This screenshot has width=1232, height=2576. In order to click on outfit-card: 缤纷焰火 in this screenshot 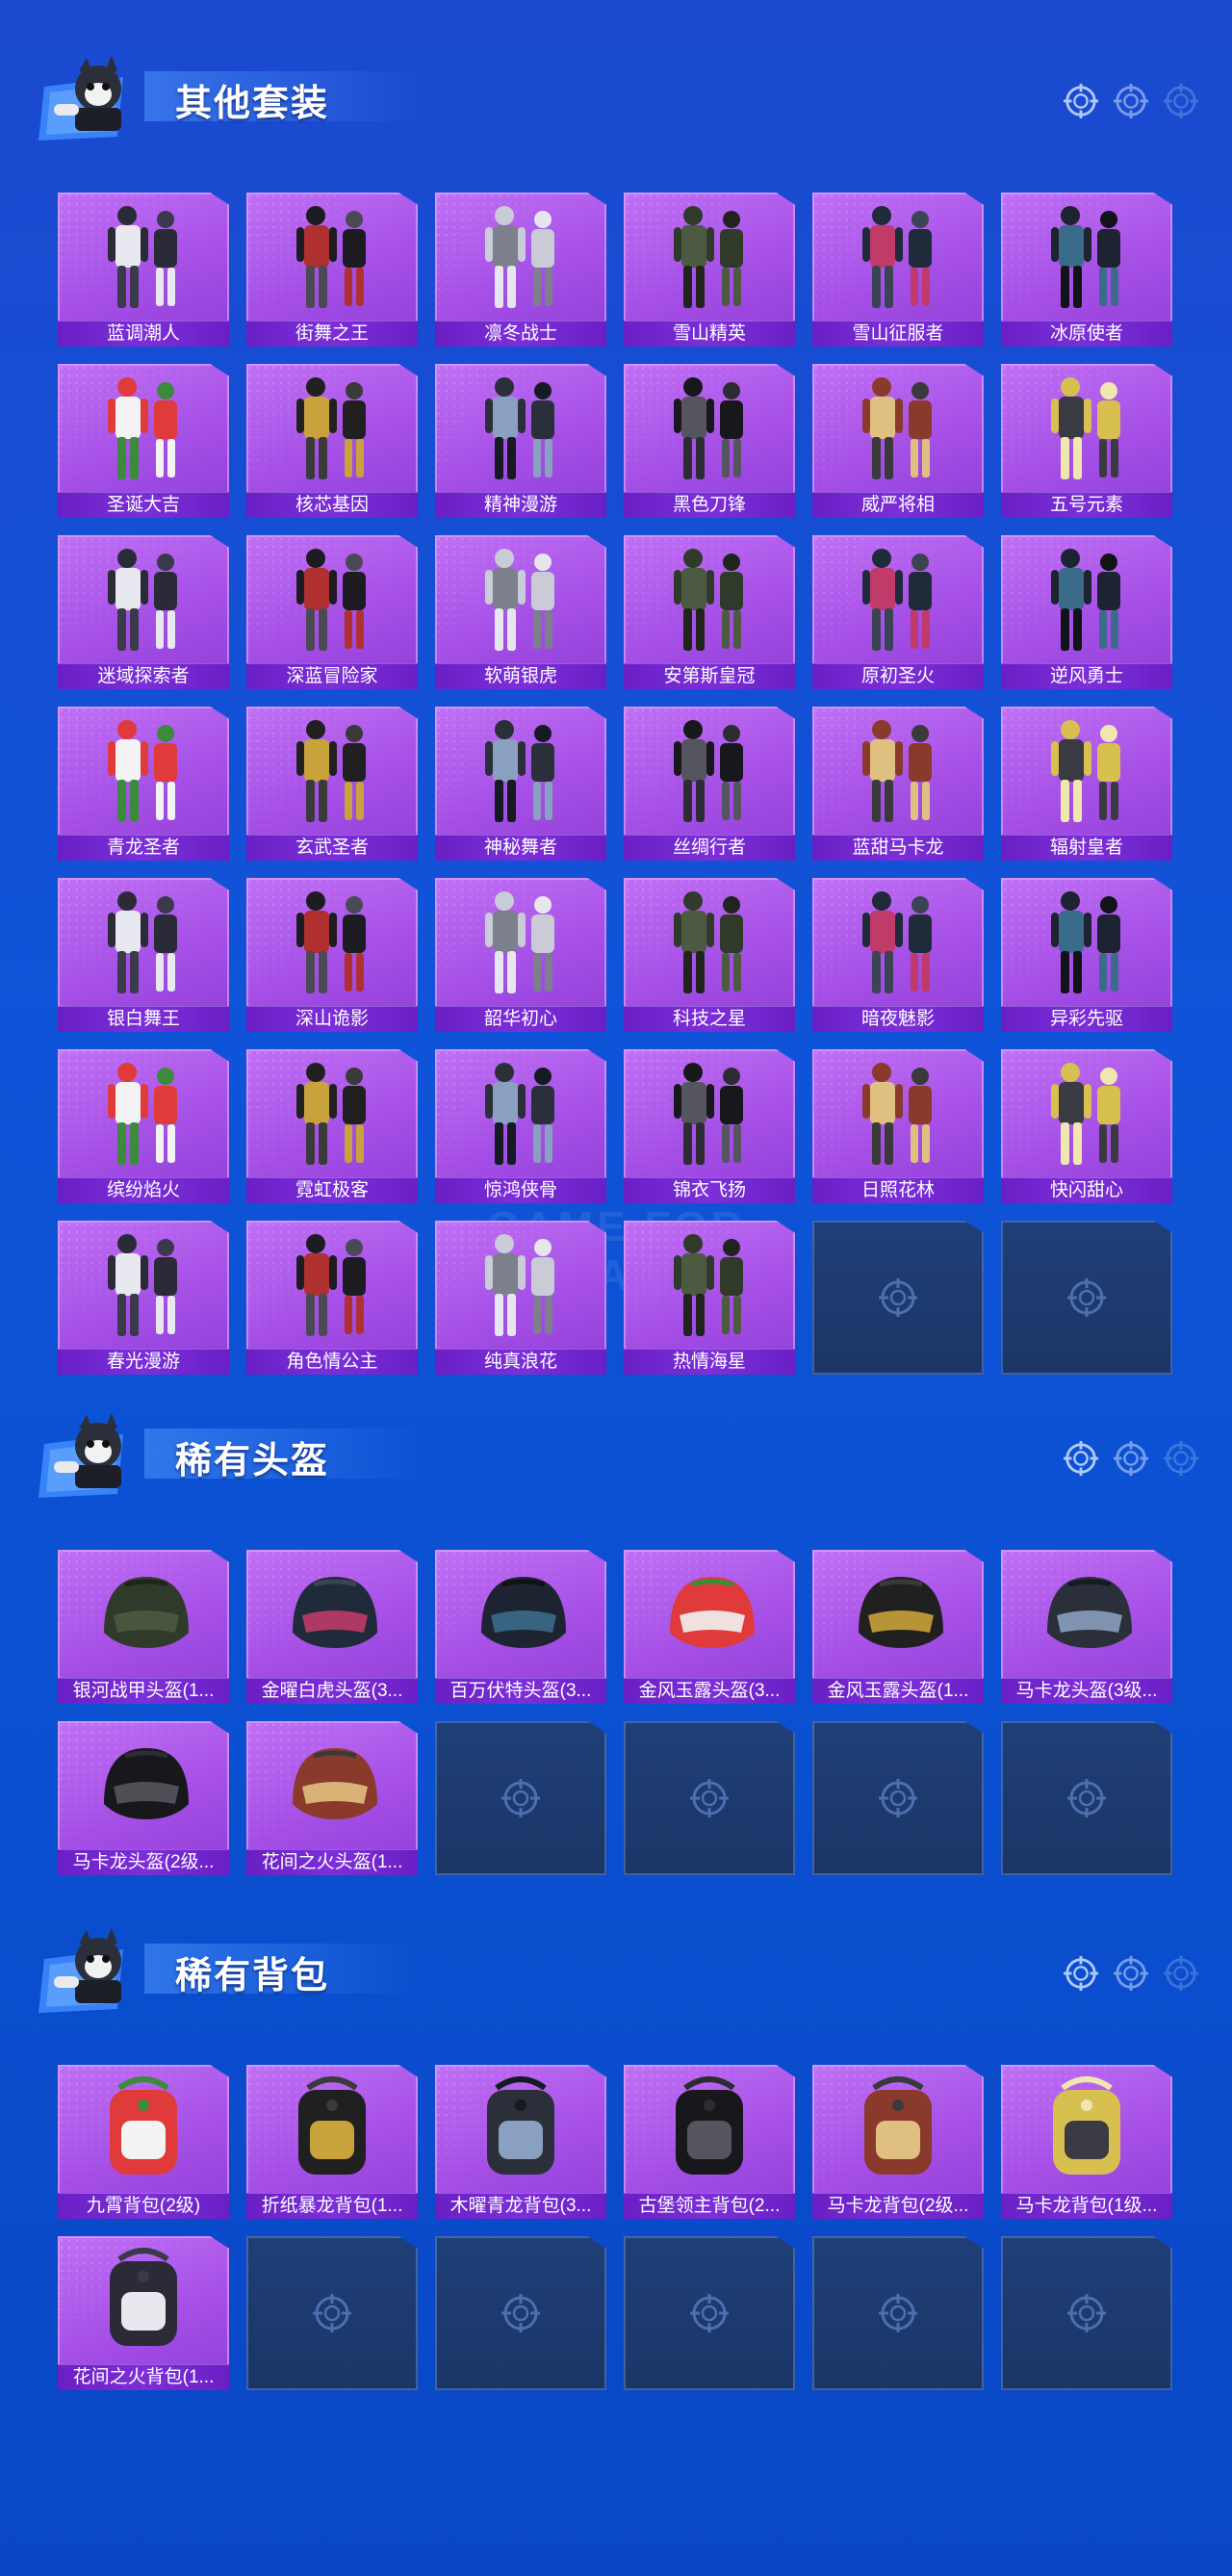, I will do `click(143, 1126)`.